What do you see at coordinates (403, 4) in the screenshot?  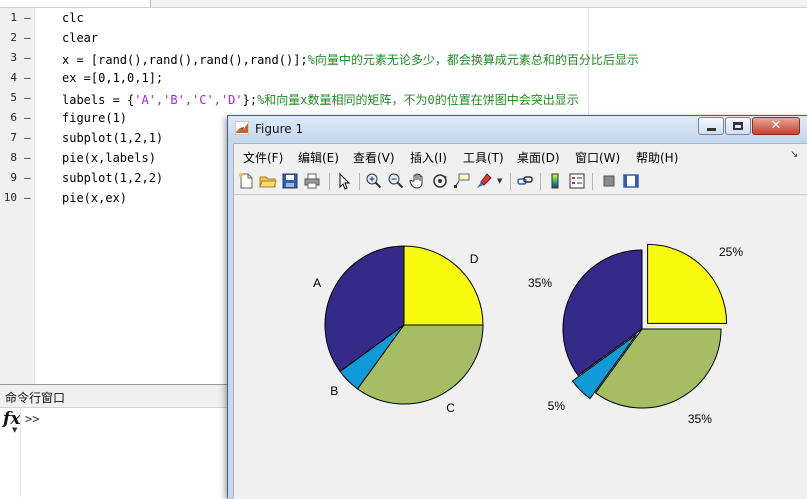 I see `editor-tab-strip` at bounding box center [403, 4].